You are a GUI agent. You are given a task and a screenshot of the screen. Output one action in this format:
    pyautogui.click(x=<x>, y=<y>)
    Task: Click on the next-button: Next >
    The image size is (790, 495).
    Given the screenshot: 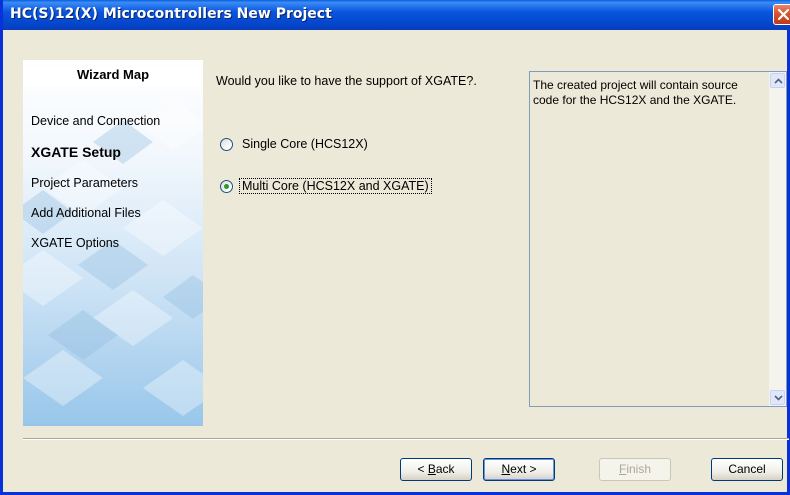 What is the action you would take?
    pyautogui.click(x=519, y=469)
    